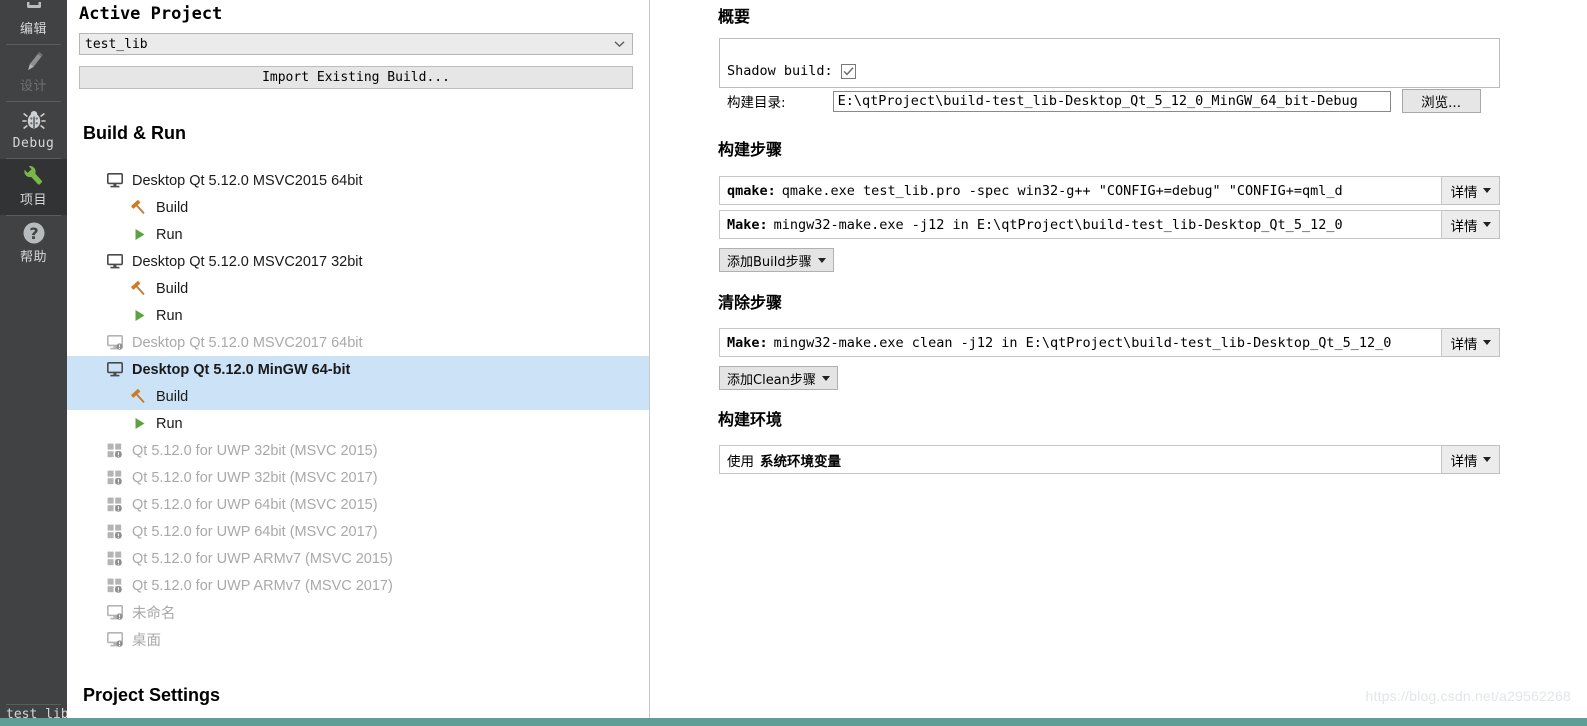  Describe the element at coordinates (34, 11) in the screenshot. I see `edit-icon` at that location.